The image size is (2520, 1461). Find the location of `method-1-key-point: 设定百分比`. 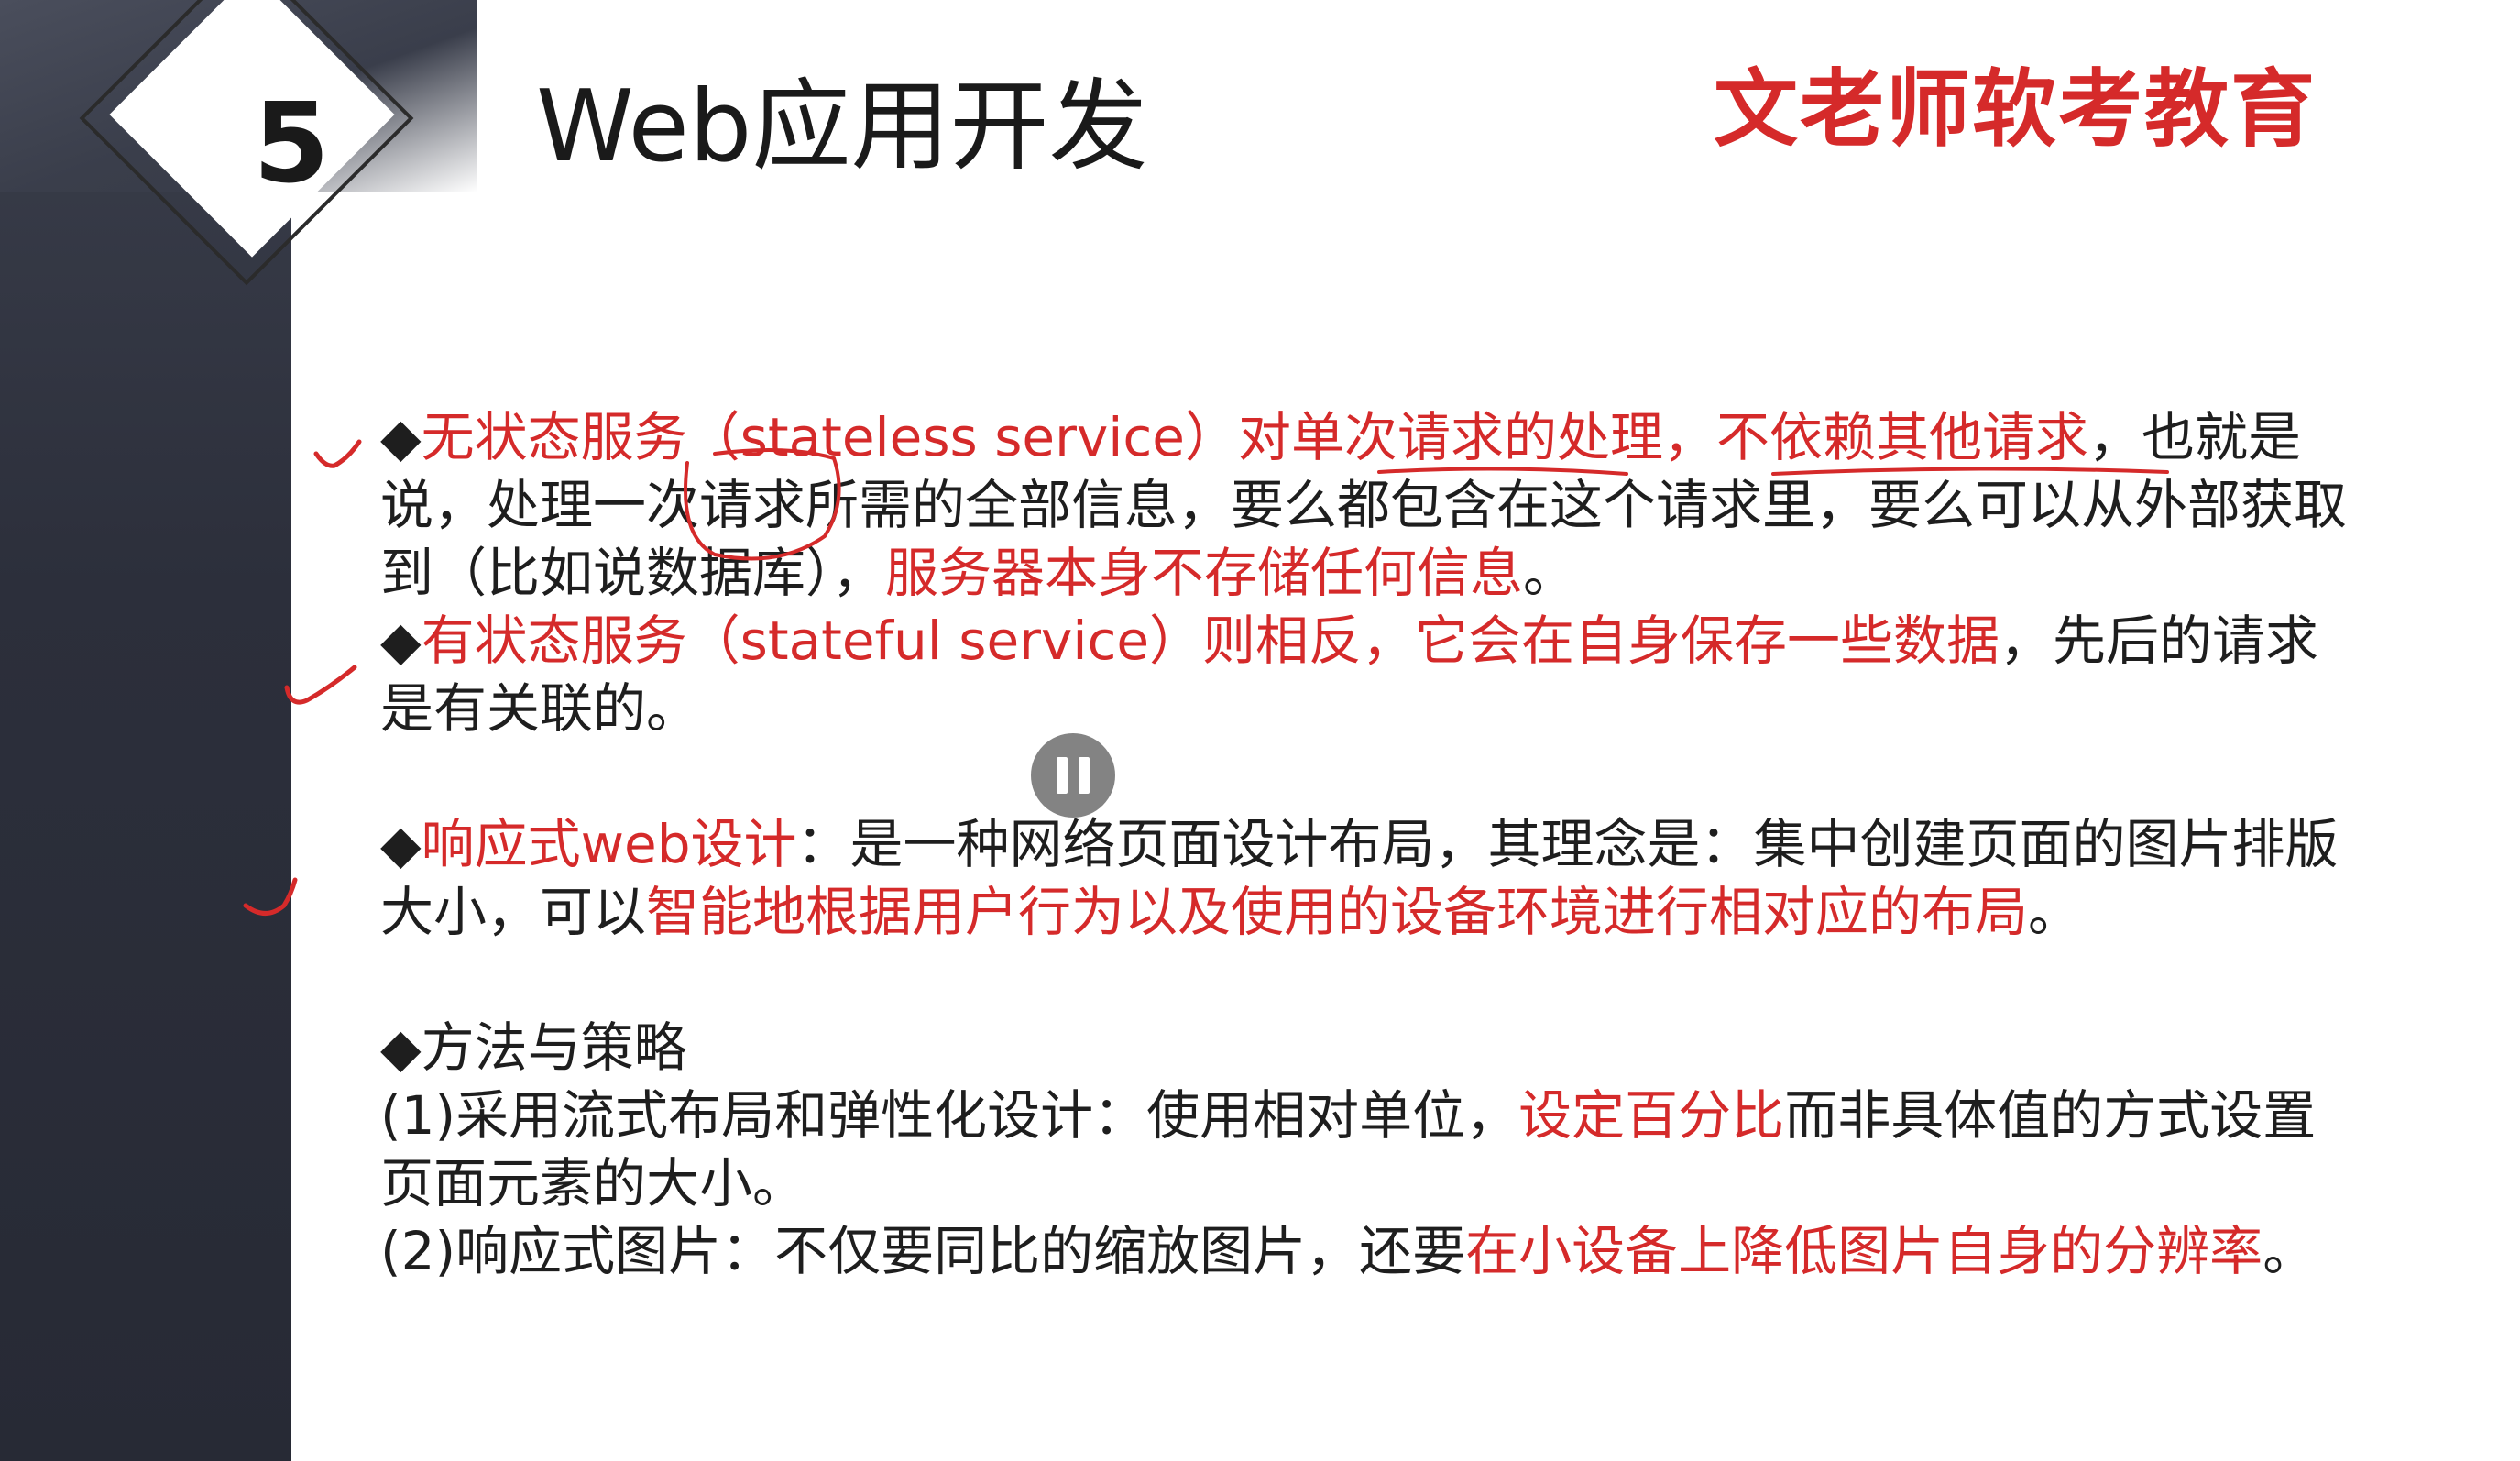

method-1-key-point: 设定百分比 is located at coordinates (1651, 1115).